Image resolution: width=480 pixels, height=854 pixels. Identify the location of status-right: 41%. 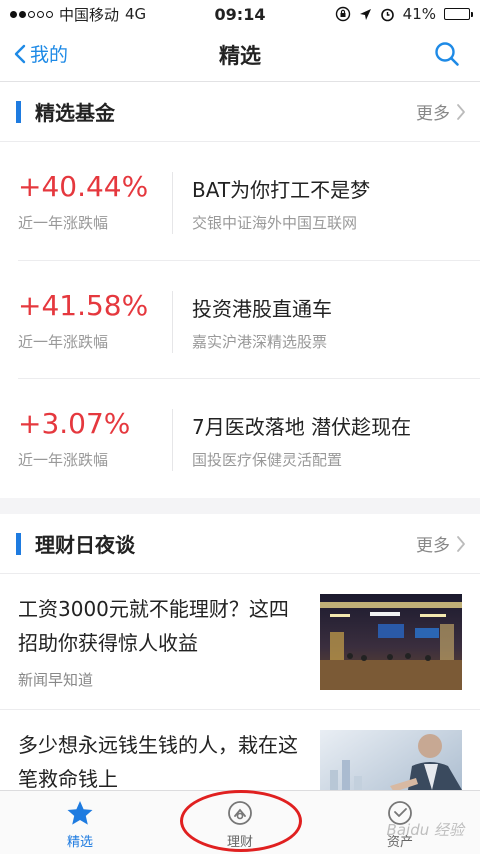
(404, 14).